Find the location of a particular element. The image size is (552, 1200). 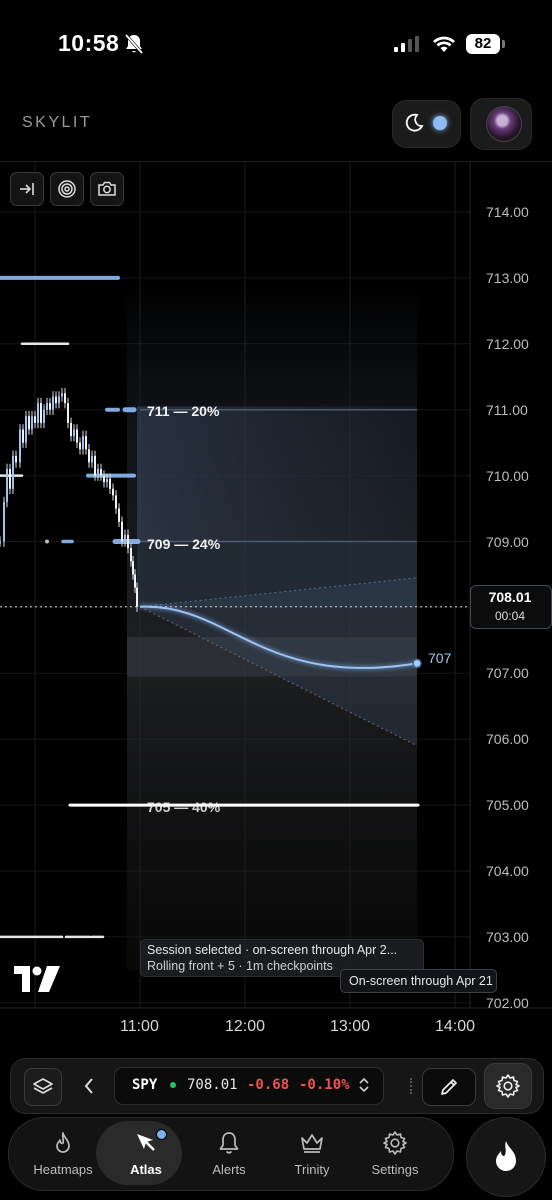

signal-icon is located at coordinates (406, 44).